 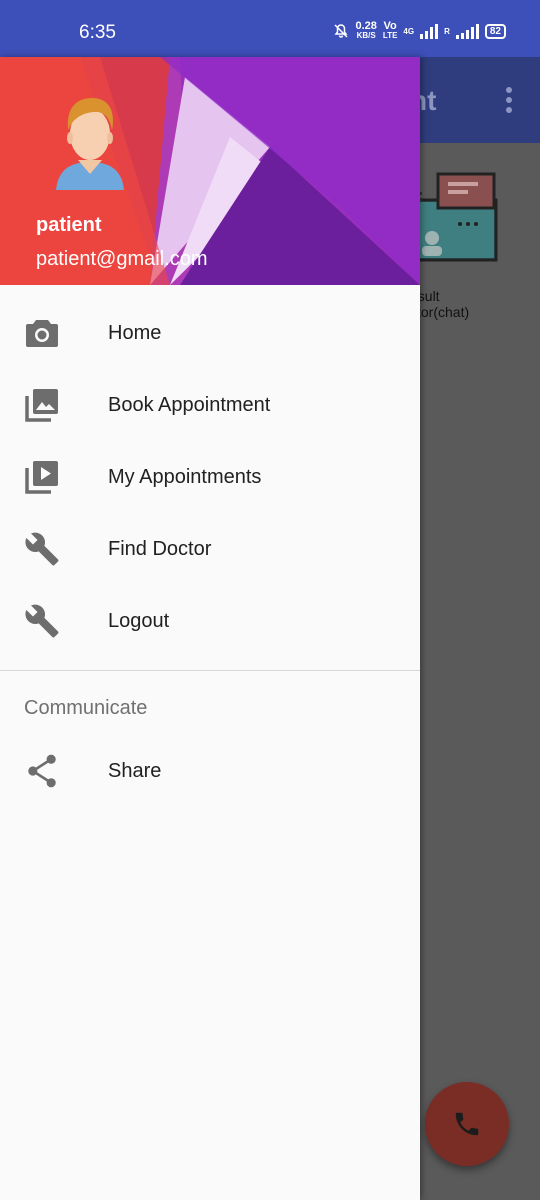 I want to click on communicate-menu: Share, so click(x=210, y=771).